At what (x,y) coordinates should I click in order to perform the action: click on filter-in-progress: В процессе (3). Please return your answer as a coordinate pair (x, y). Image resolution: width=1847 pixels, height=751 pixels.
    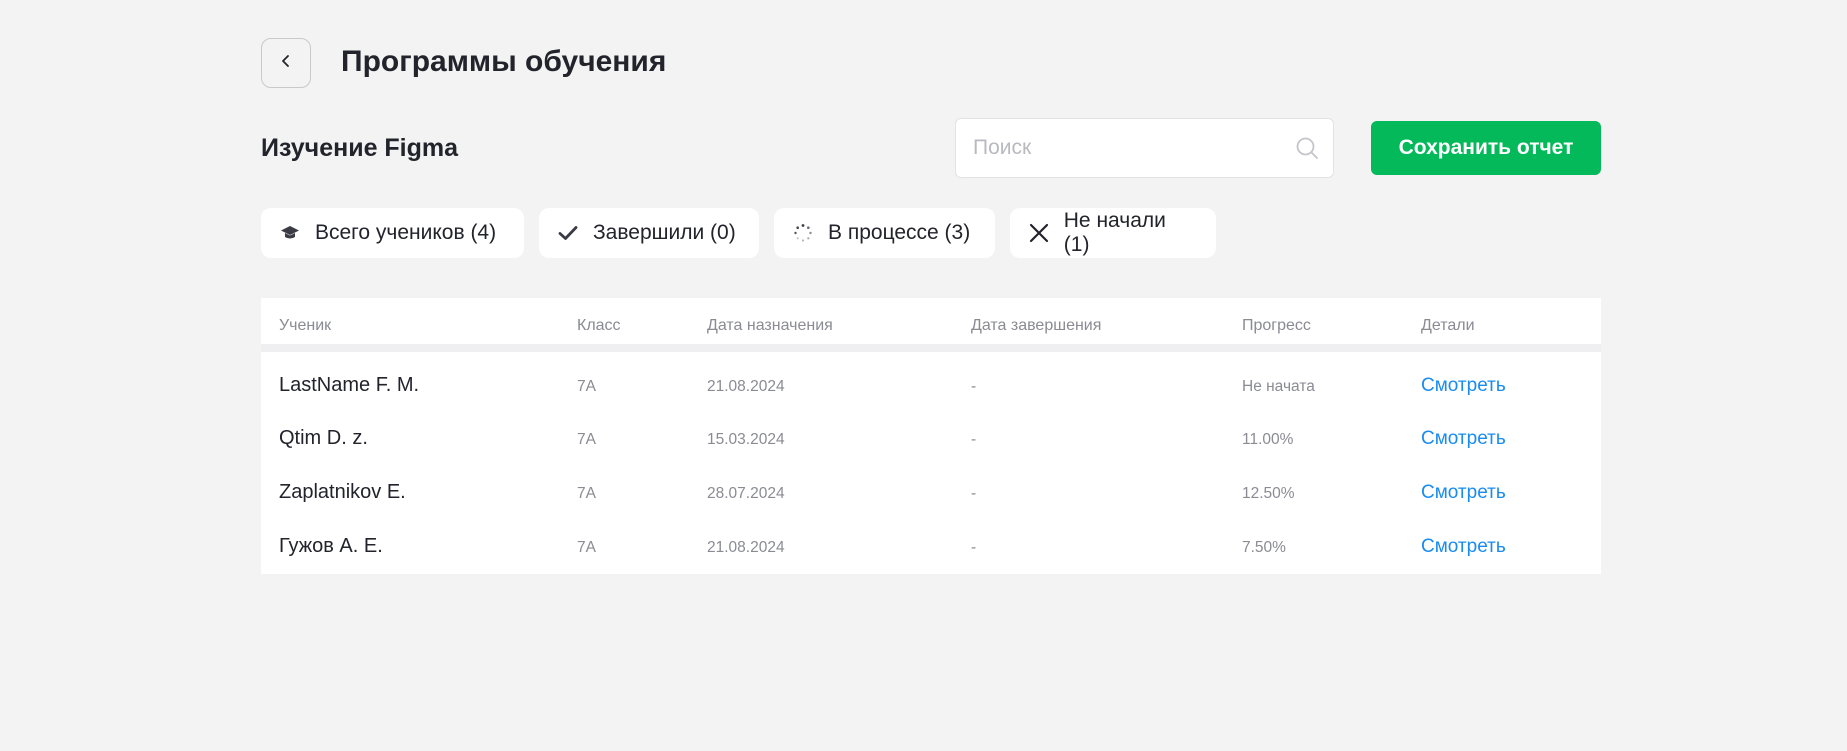
    Looking at the image, I should click on (884, 233).